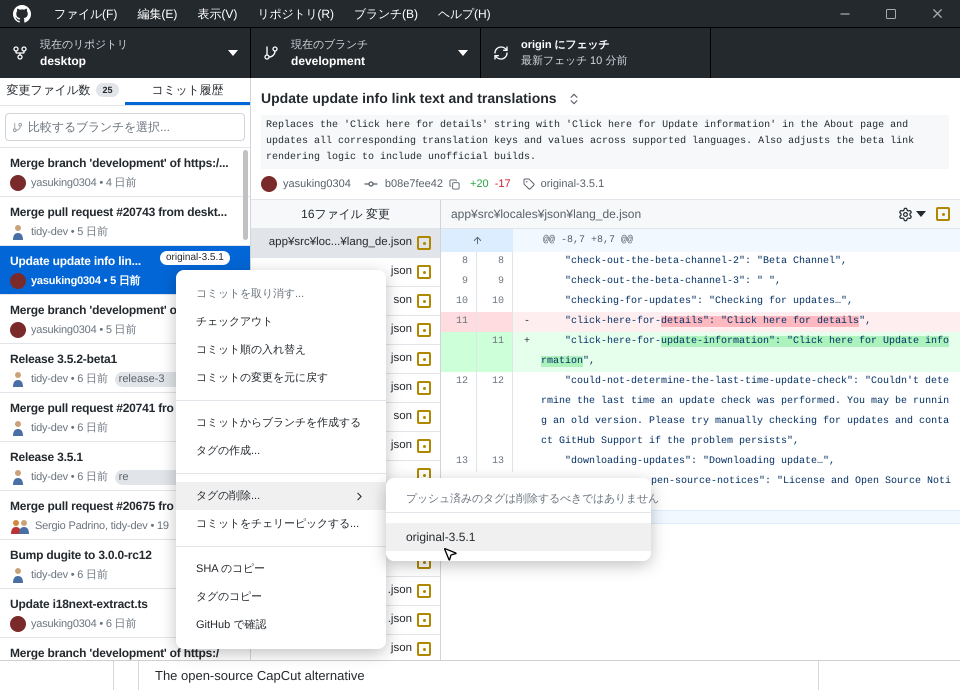 The width and height of the screenshot is (960, 690). What do you see at coordinates (605, 142) in the screenshot?
I see `commit-description: Replaces the 'Click here for details' string with 'Click here for Update information' in the About page and updates all corresponding translation keys and values across supported languages. Also adjusts the beta link rendering logic to include unofficial builds.` at bounding box center [605, 142].